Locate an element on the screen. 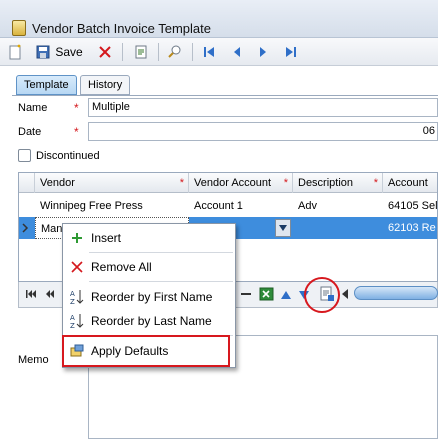 This screenshot has height=439, width=438. toolbar: Save is located at coordinates (219, 52).